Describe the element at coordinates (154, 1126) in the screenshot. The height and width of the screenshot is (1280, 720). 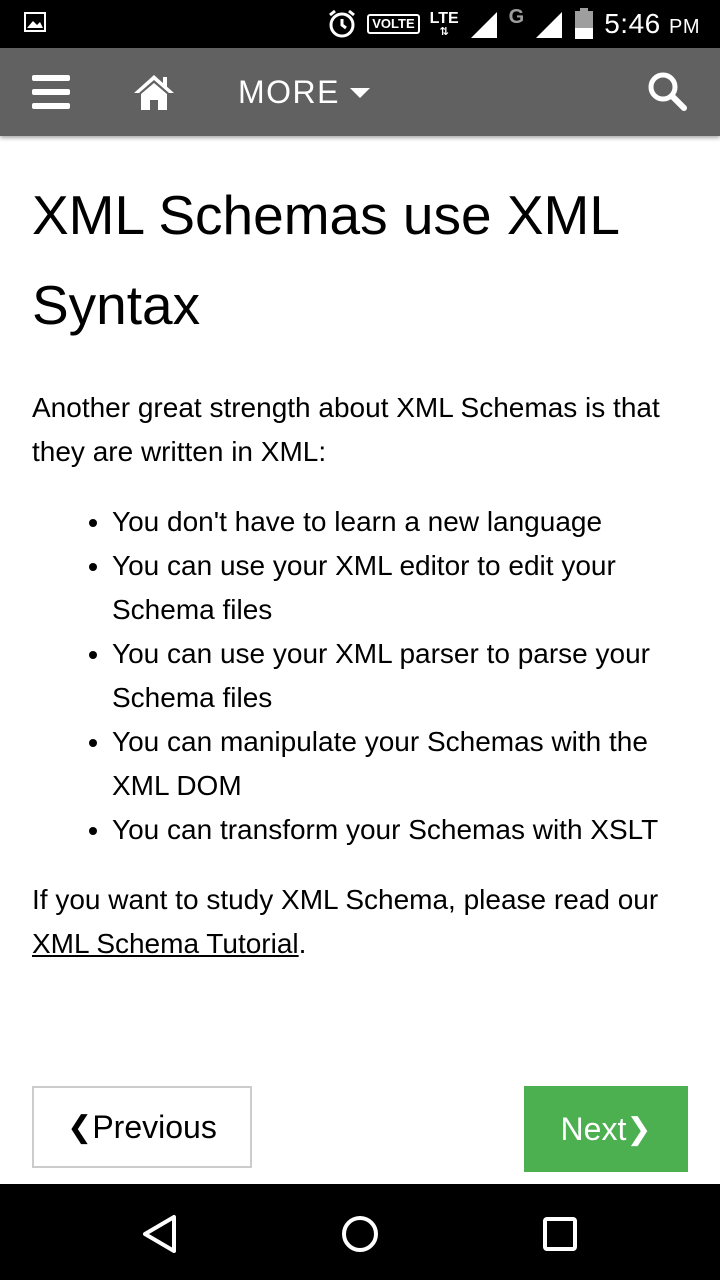
I see `previous-label: Previous` at that location.